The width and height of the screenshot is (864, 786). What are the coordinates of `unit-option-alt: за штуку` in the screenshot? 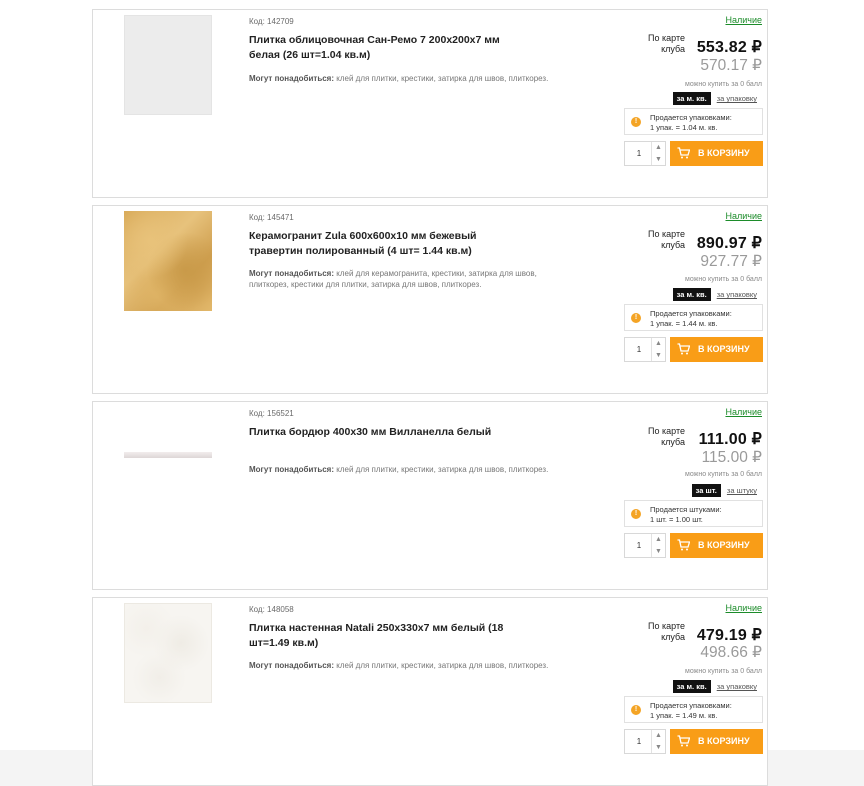 It's located at (742, 490).